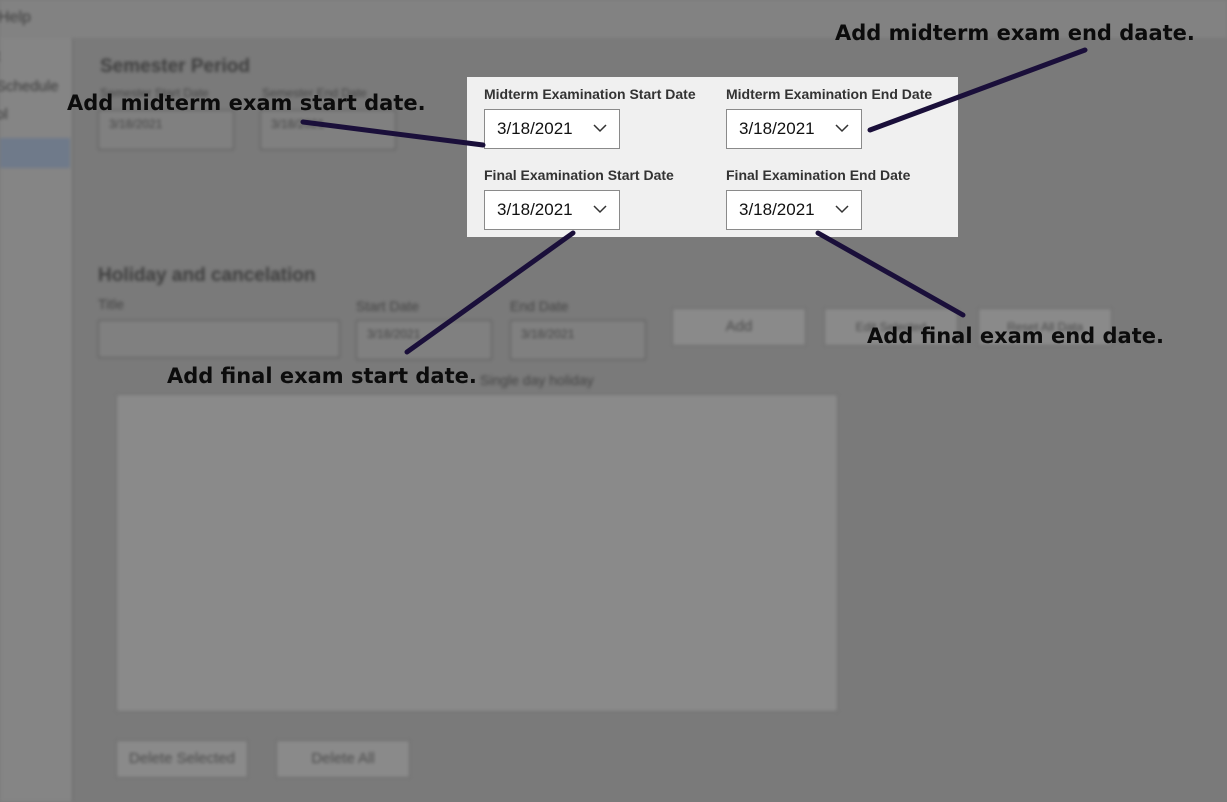 This screenshot has width=1227, height=802. What do you see at coordinates (111, 304) in the screenshot?
I see `title-label: Title` at bounding box center [111, 304].